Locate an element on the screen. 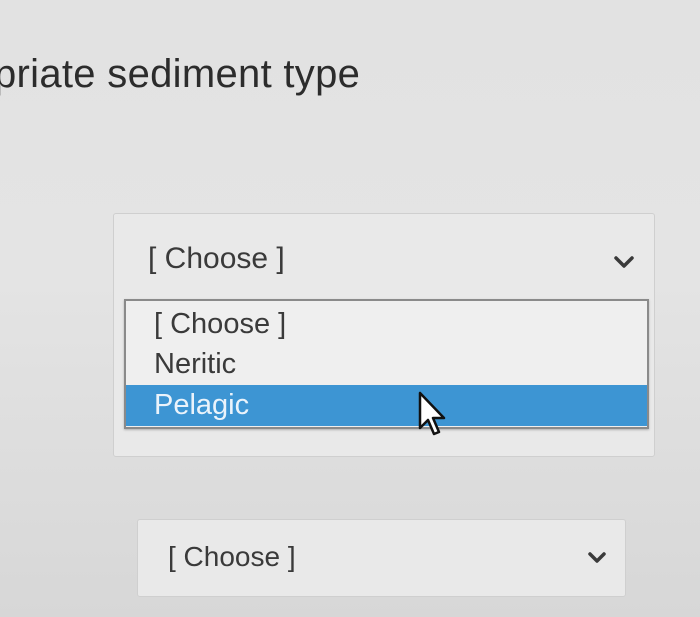 The image size is (700, 617). second-sediment-select: [ Choose ] is located at coordinates (381, 558).